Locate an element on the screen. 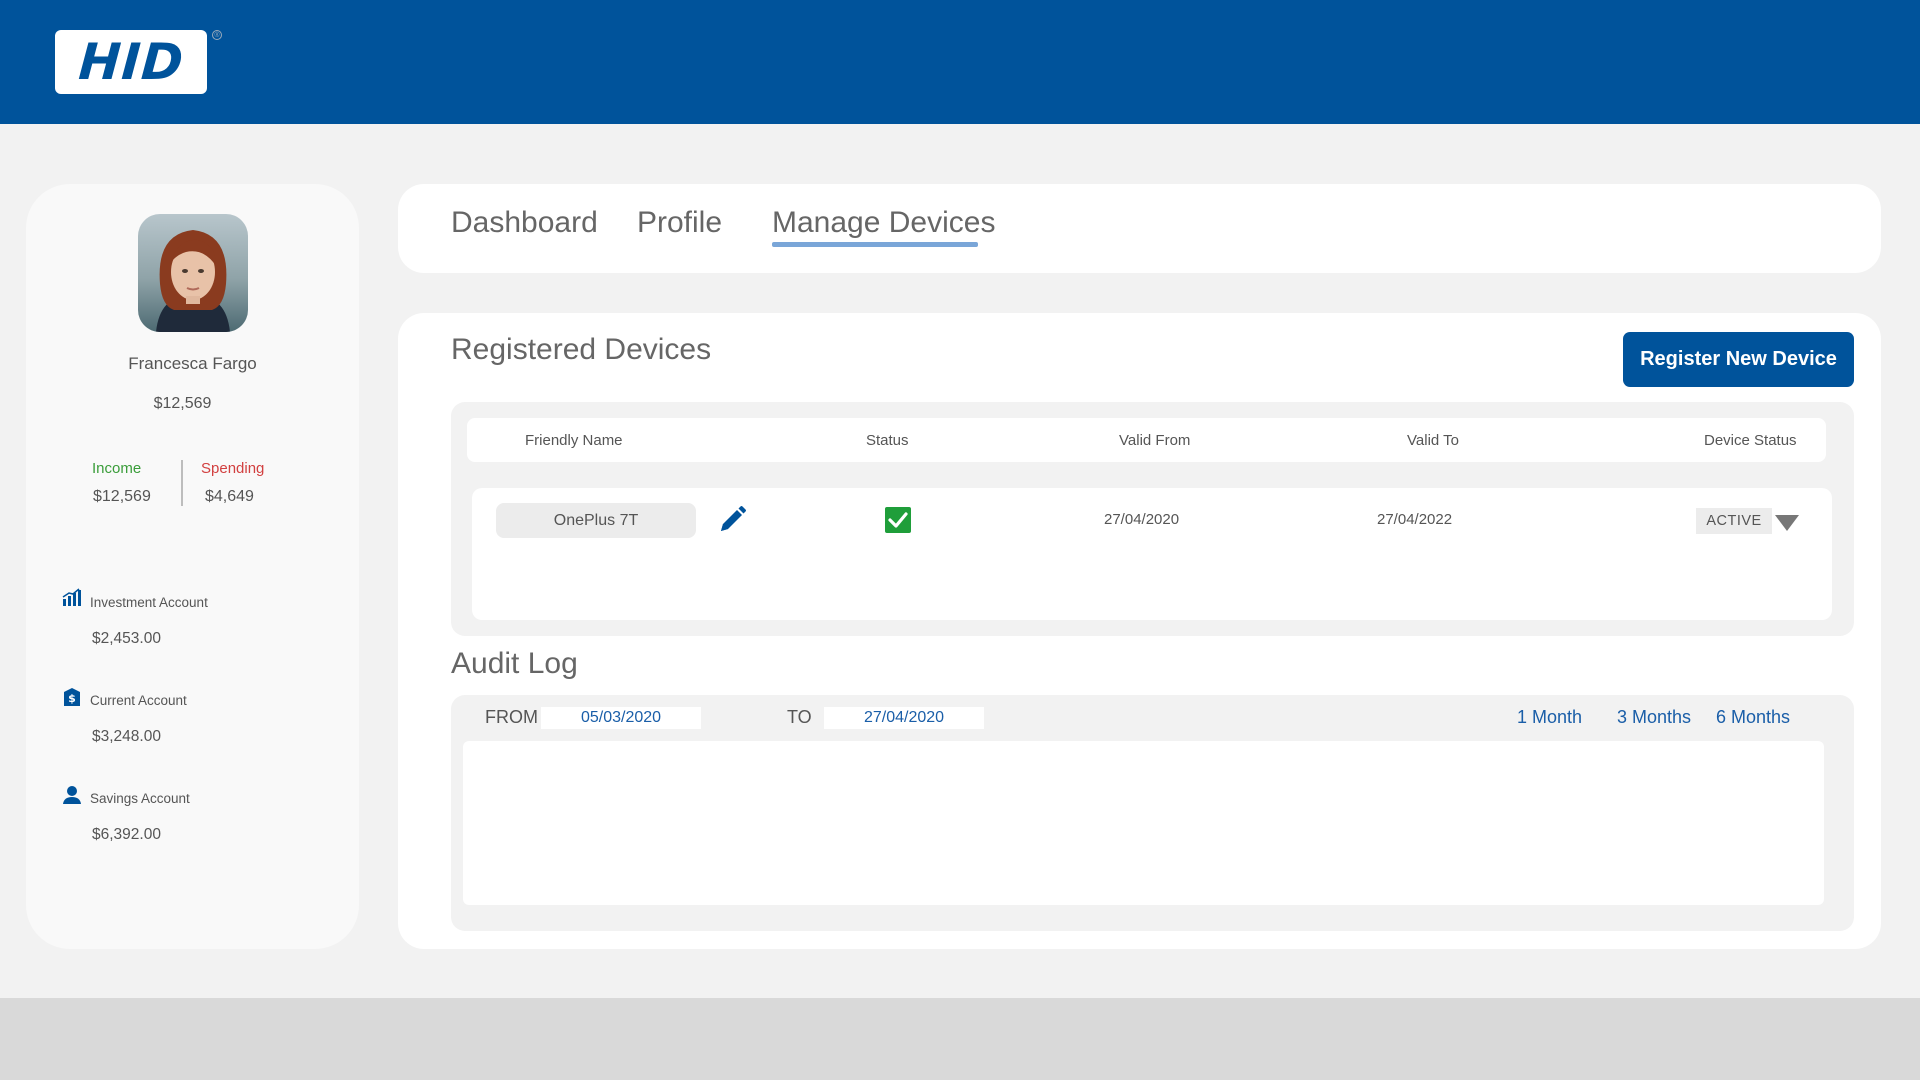 This screenshot has width=1920, height=1080. audit-log-entries is located at coordinates (1143, 823).